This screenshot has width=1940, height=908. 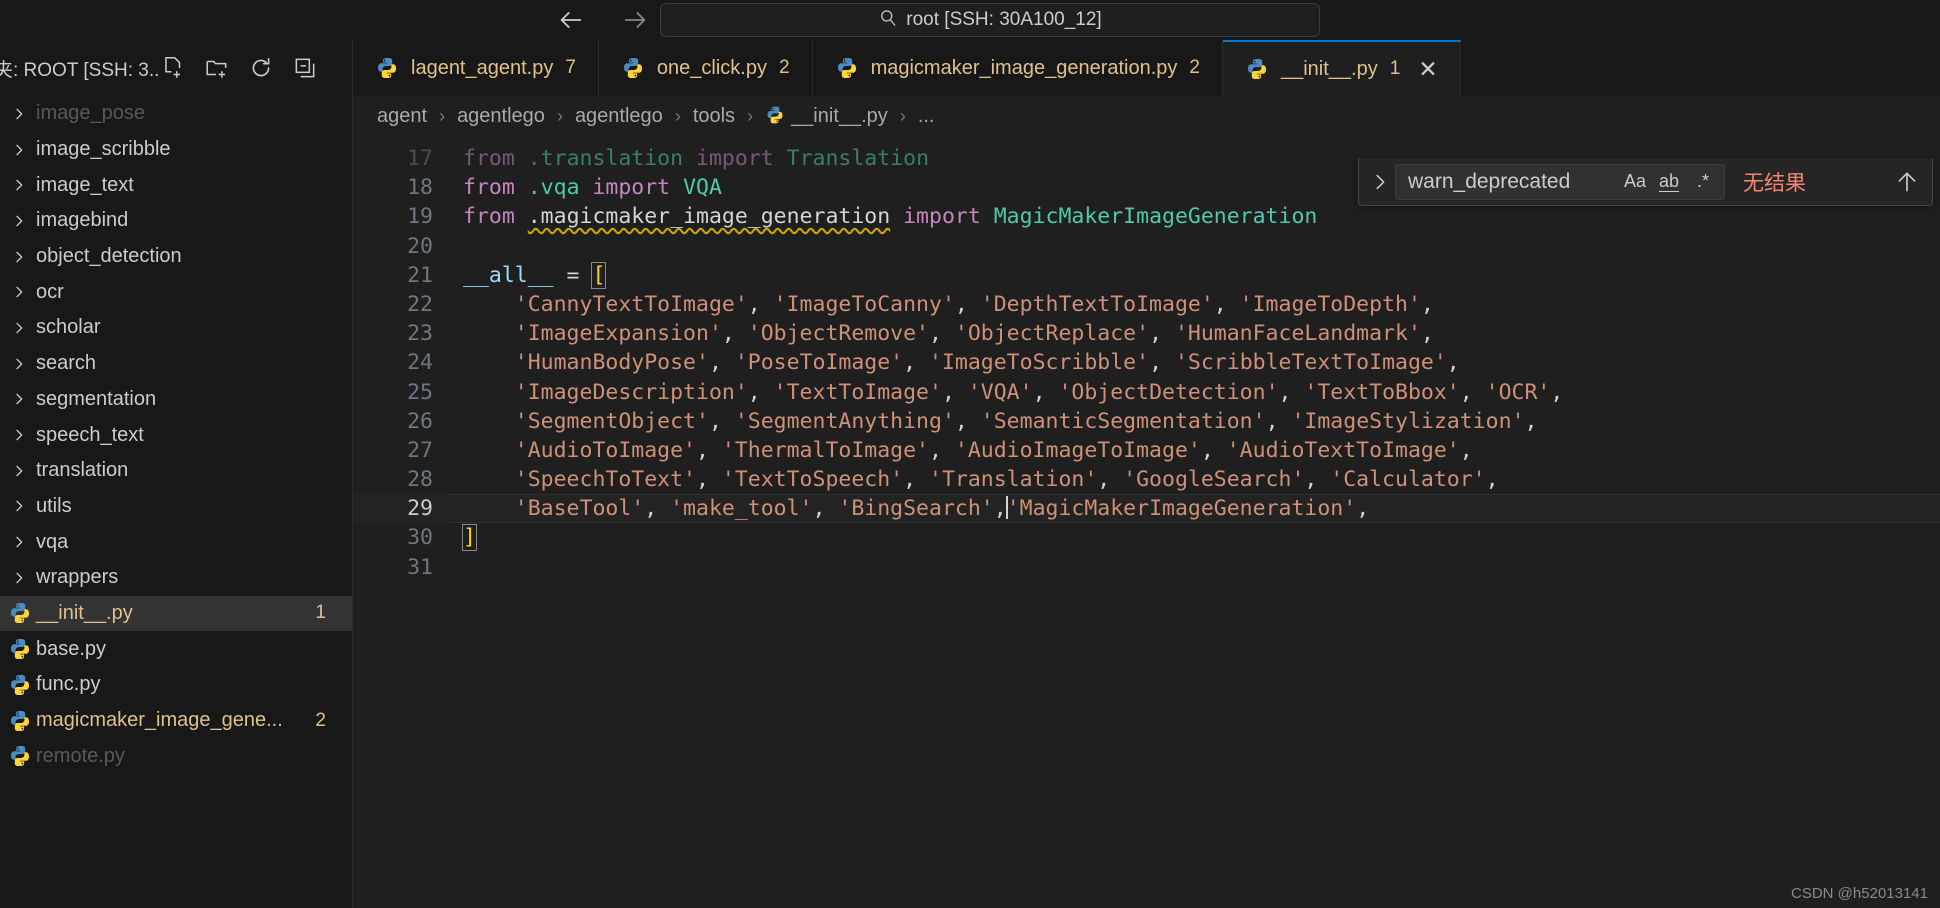 I want to click on file-tree-folder-ocr: ocr, so click(x=176, y=292).